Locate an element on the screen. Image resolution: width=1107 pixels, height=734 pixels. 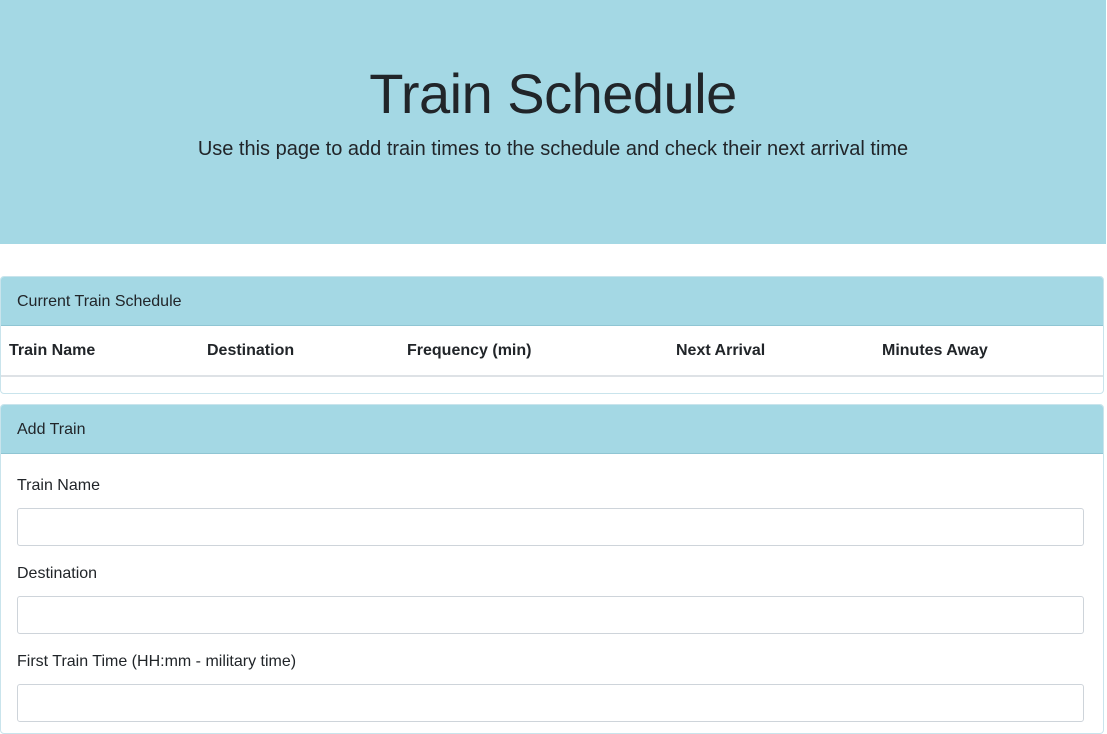
first-train-time-label: First Train Time (HH:mm - military time) is located at coordinates (157, 661).